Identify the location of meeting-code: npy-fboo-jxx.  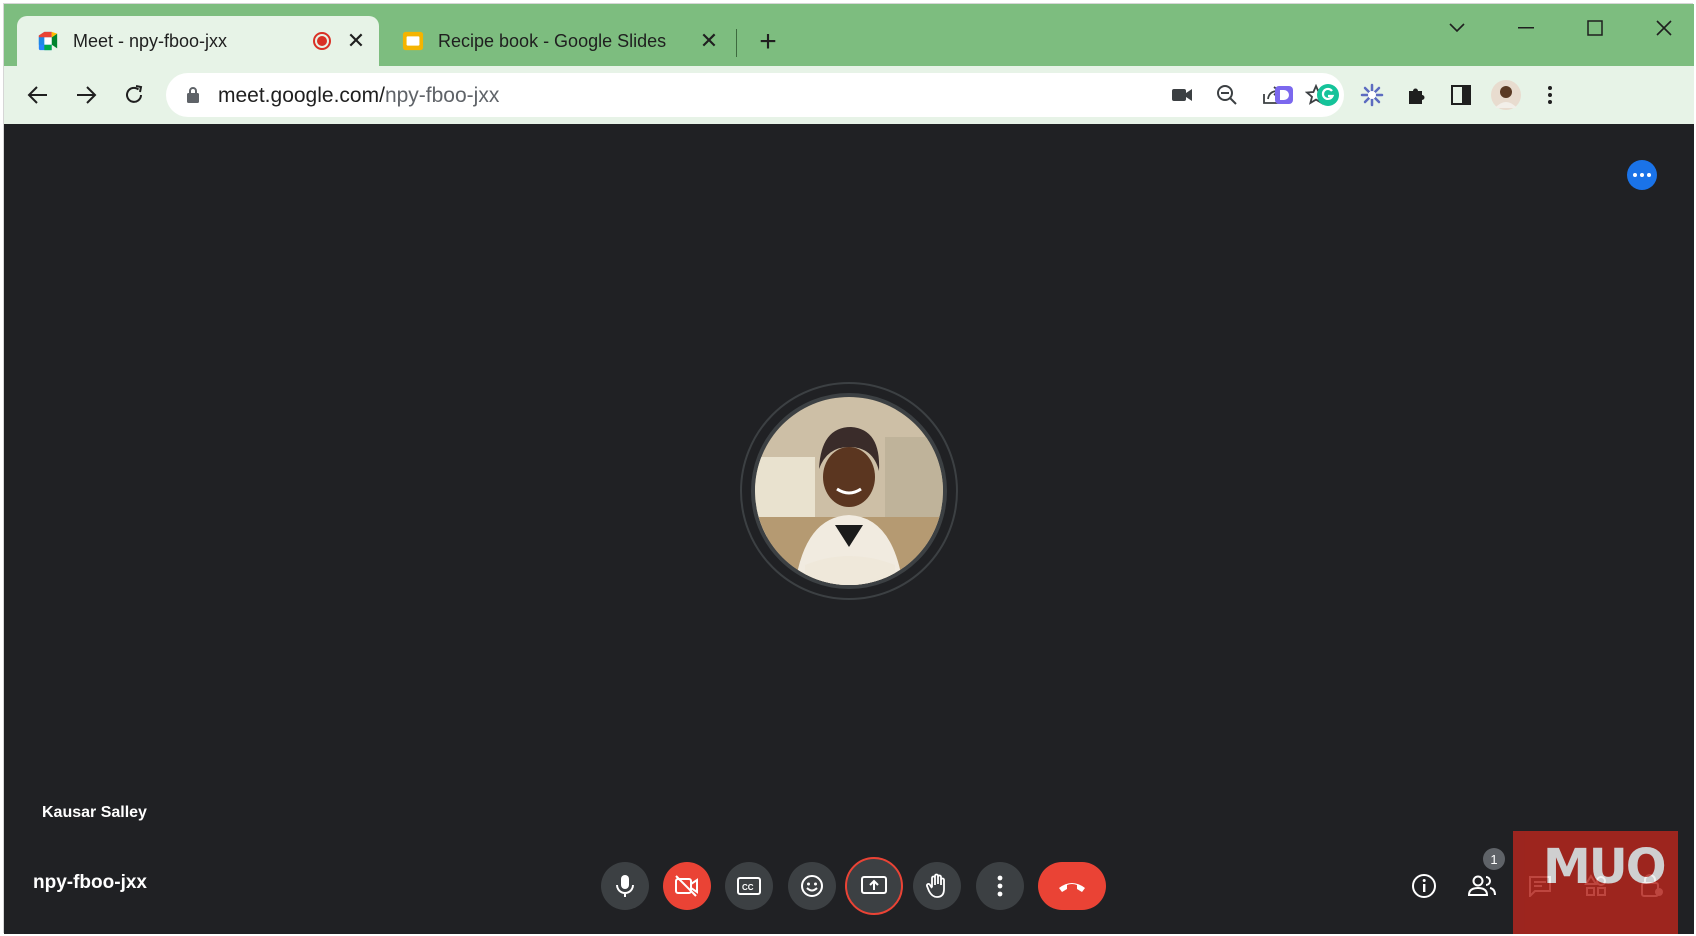
(90, 882).